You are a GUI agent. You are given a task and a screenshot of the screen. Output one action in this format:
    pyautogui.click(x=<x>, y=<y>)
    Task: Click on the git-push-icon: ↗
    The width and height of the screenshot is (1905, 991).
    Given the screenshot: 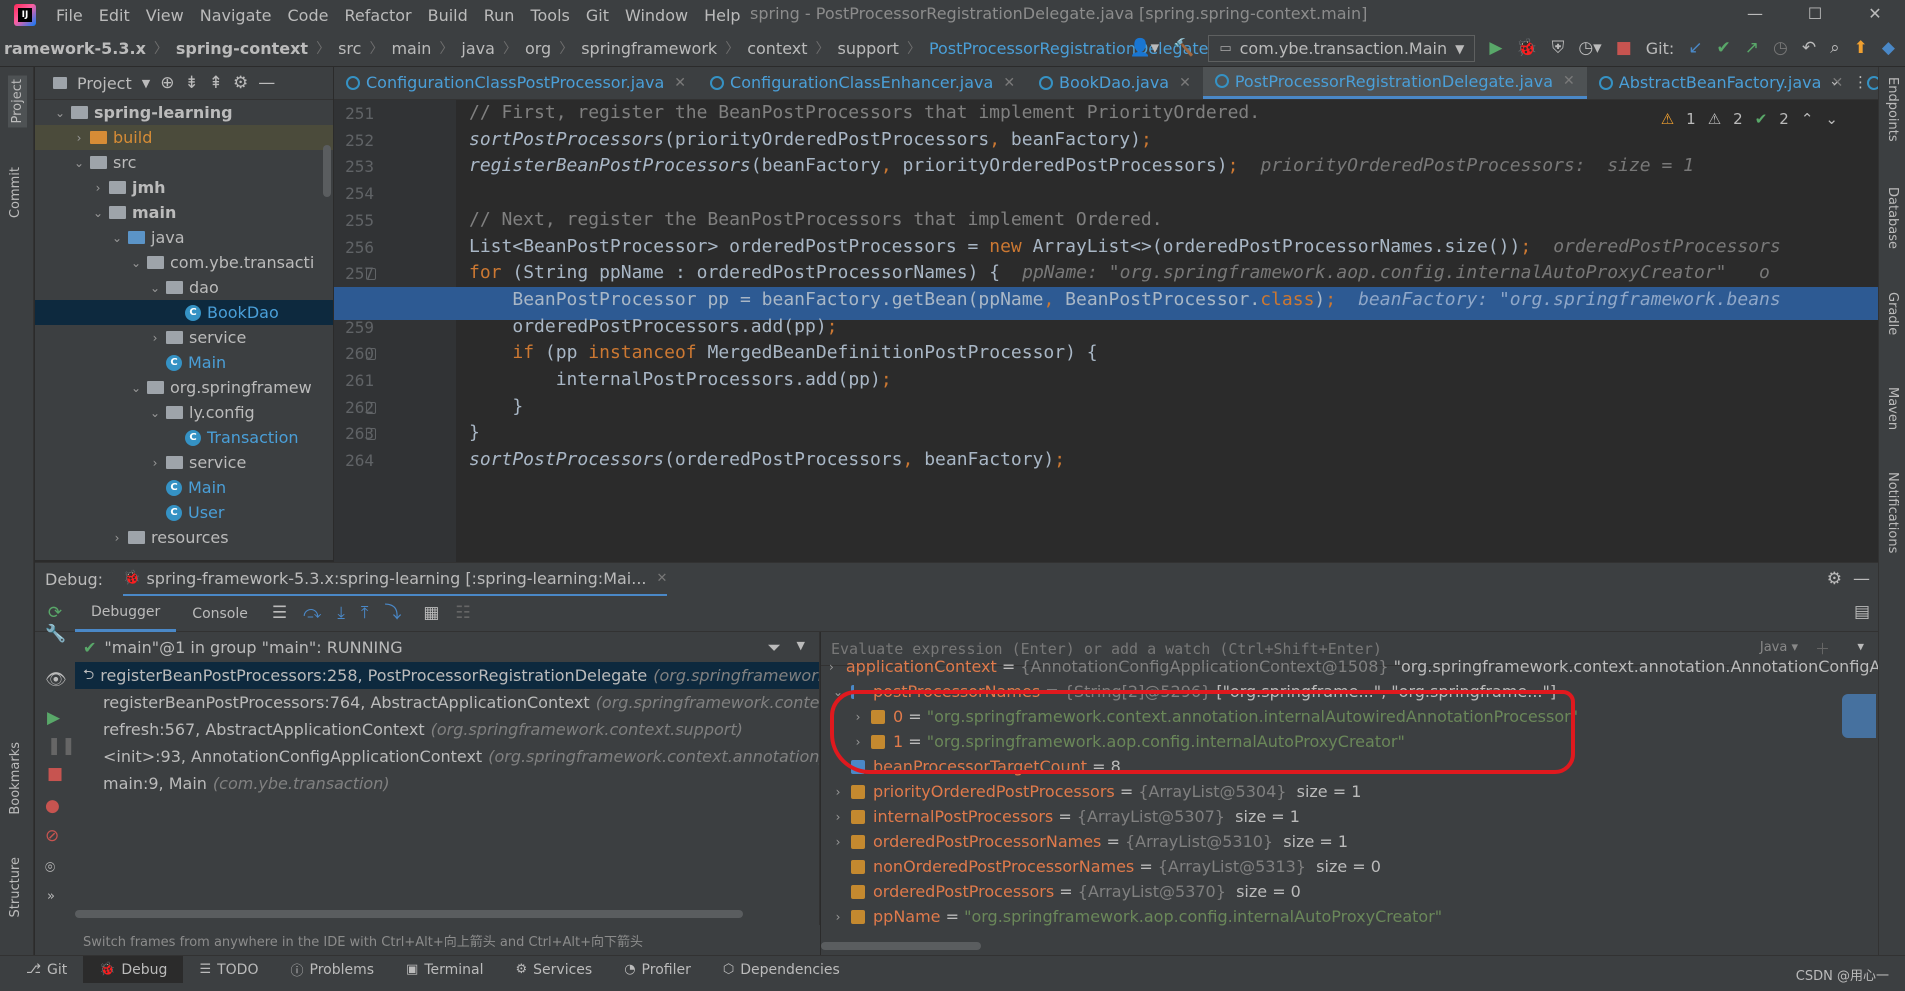 What is the action you would take?
    pyautogui.click(x=1752, y=48)
    